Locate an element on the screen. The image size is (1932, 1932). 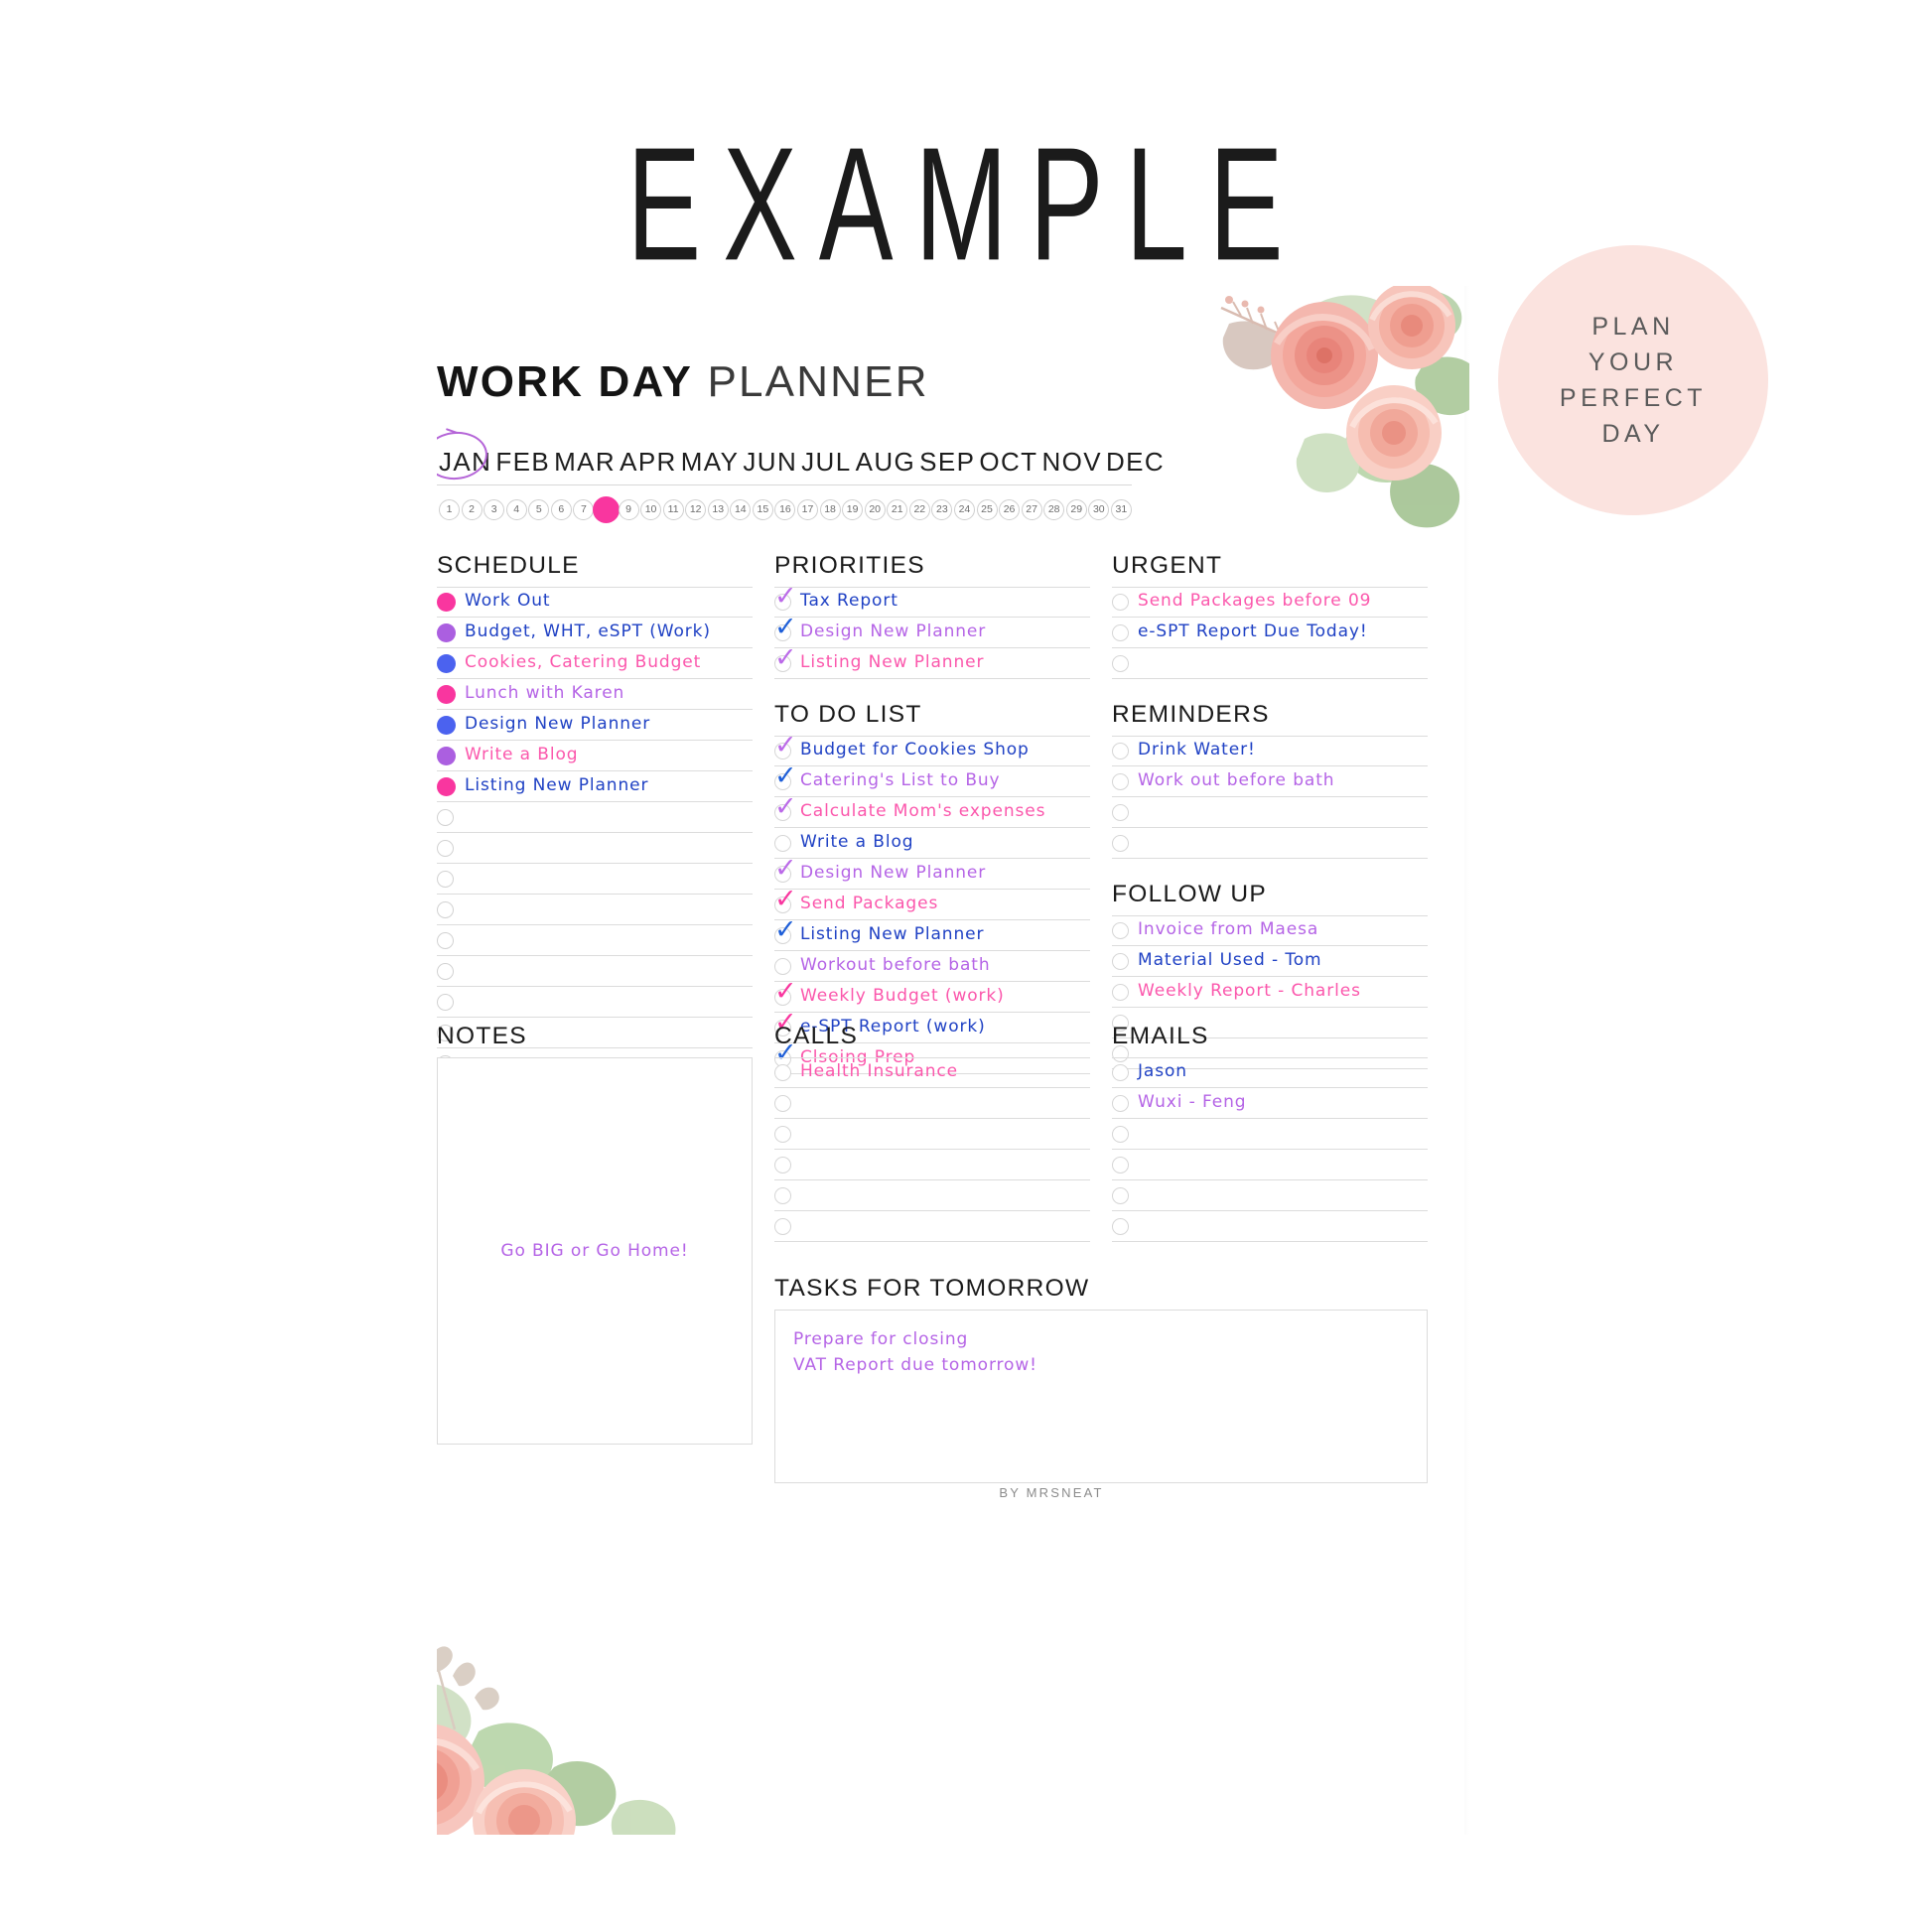
list-item: ✓ Catering's List to Buy is located at coordinates (932, 780).